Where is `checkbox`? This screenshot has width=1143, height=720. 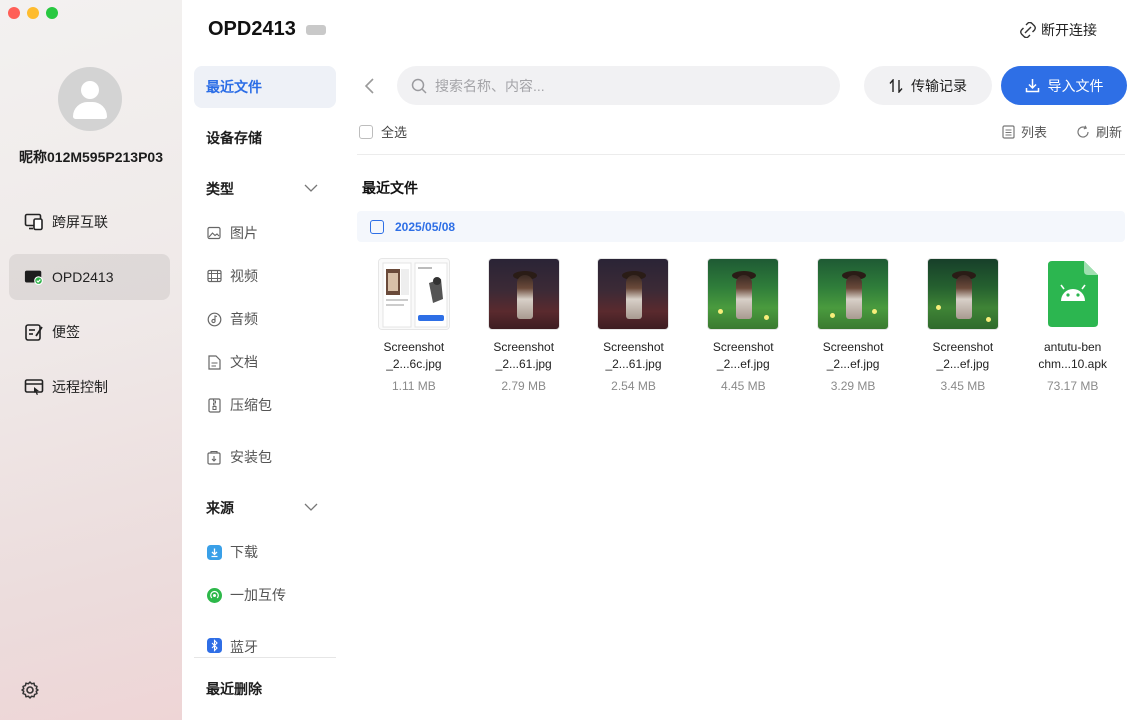 checkbox is located at coordinates (366, 131).